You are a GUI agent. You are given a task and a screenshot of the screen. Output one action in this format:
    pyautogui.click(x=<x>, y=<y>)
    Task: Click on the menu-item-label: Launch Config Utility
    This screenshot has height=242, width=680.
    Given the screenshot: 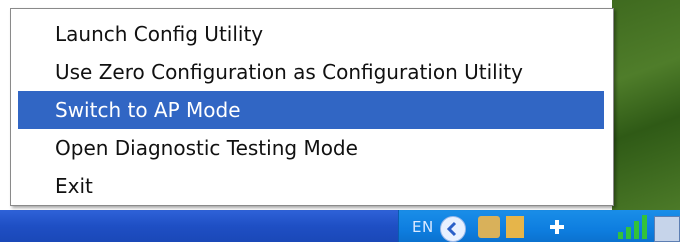 What is the action you would take?
    pyautogui.click(x=159, y=34)
    